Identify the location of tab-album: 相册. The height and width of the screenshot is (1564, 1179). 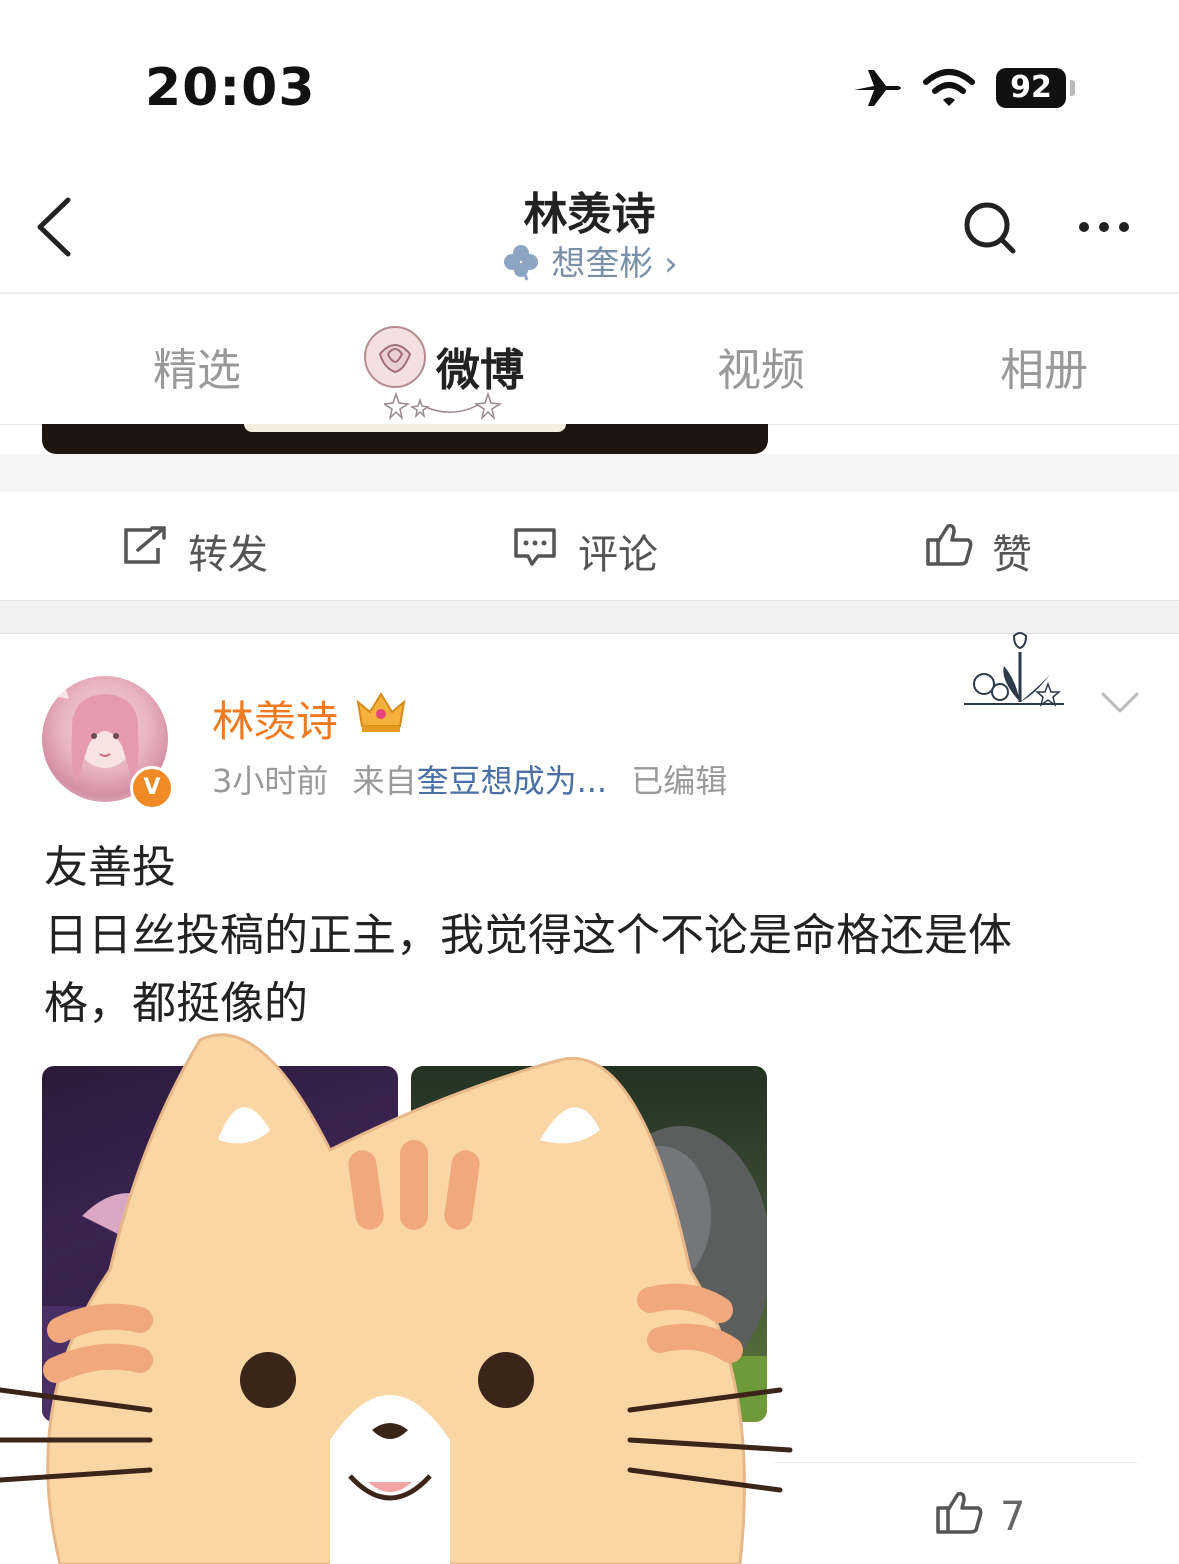
(1044, 366).